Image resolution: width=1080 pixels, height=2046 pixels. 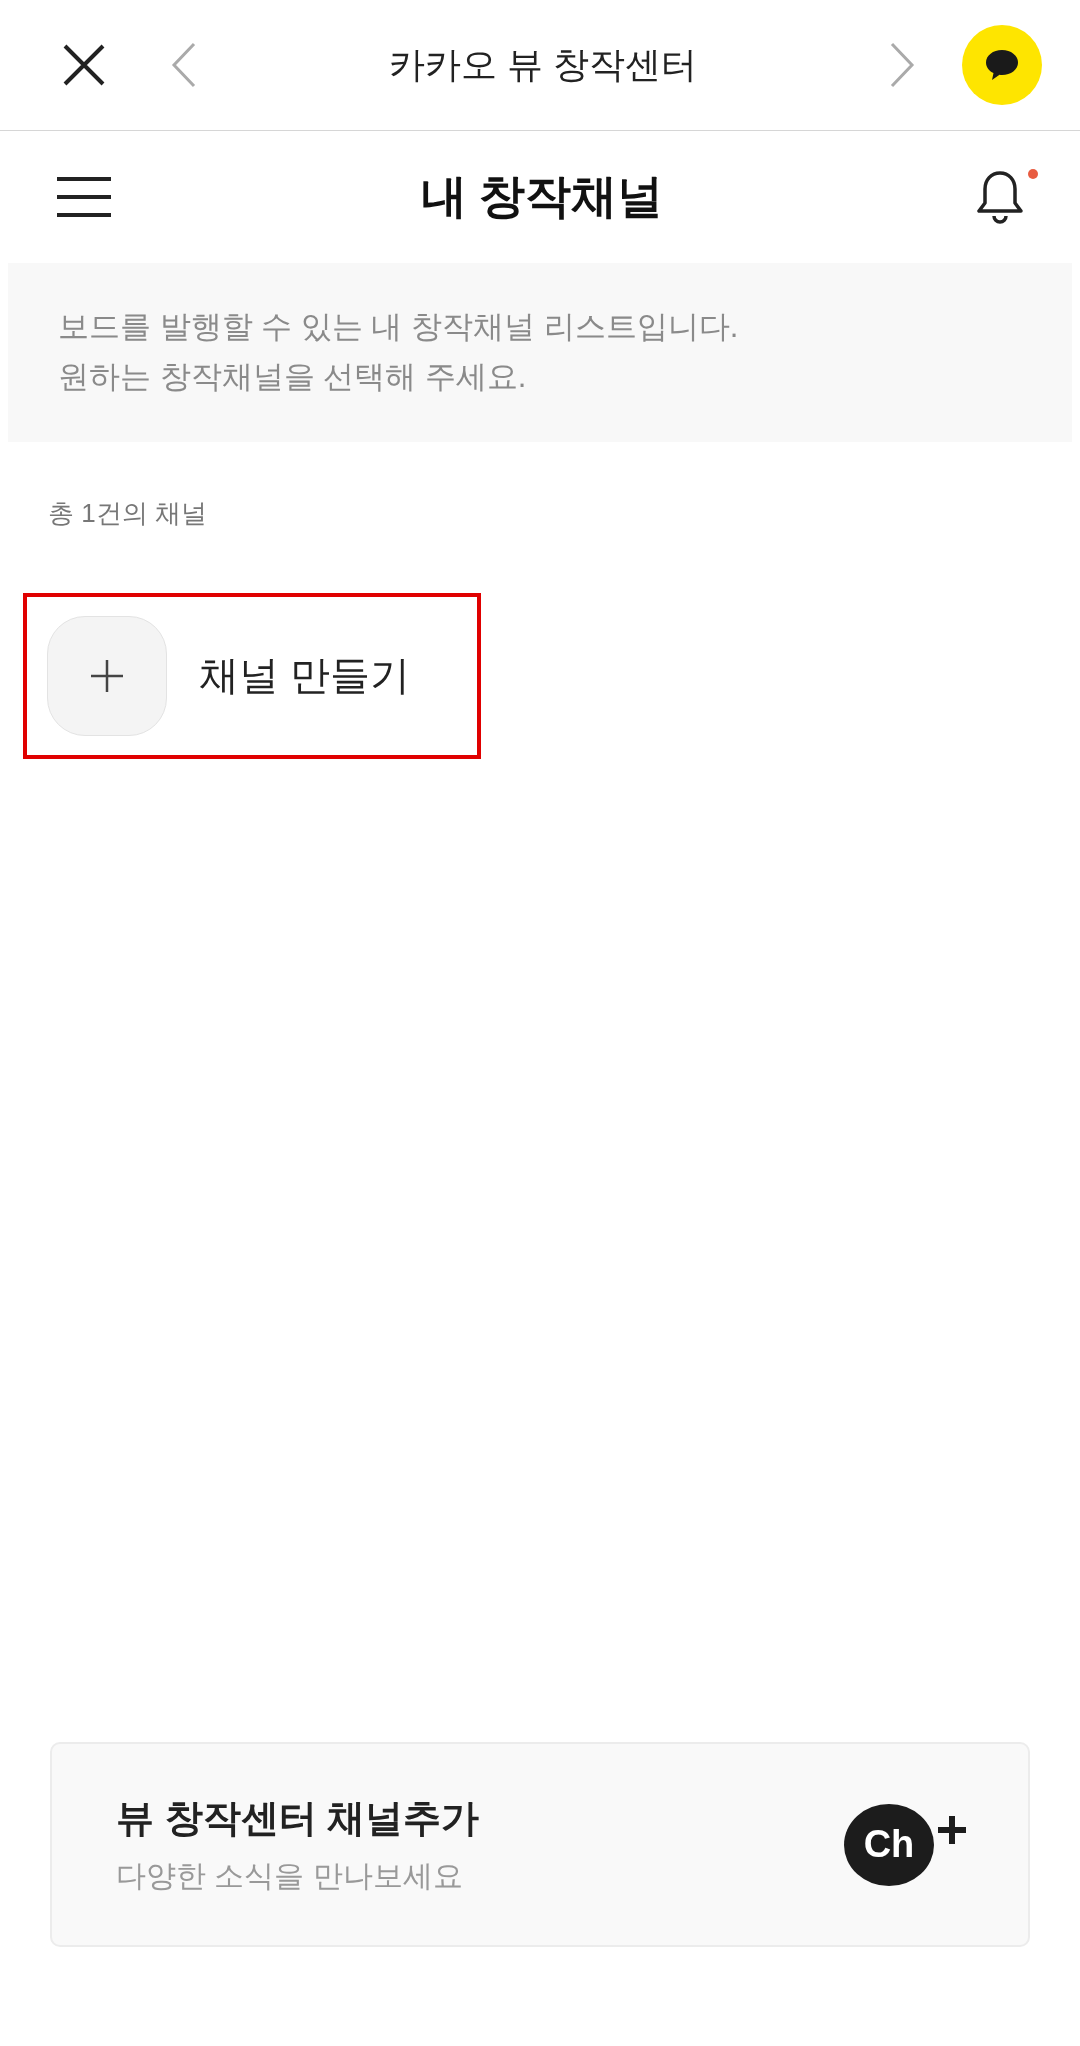 What do you see at coordinates (84, 65) in the screenshot?
I see `close-icon` at bounding box center [84, 65].